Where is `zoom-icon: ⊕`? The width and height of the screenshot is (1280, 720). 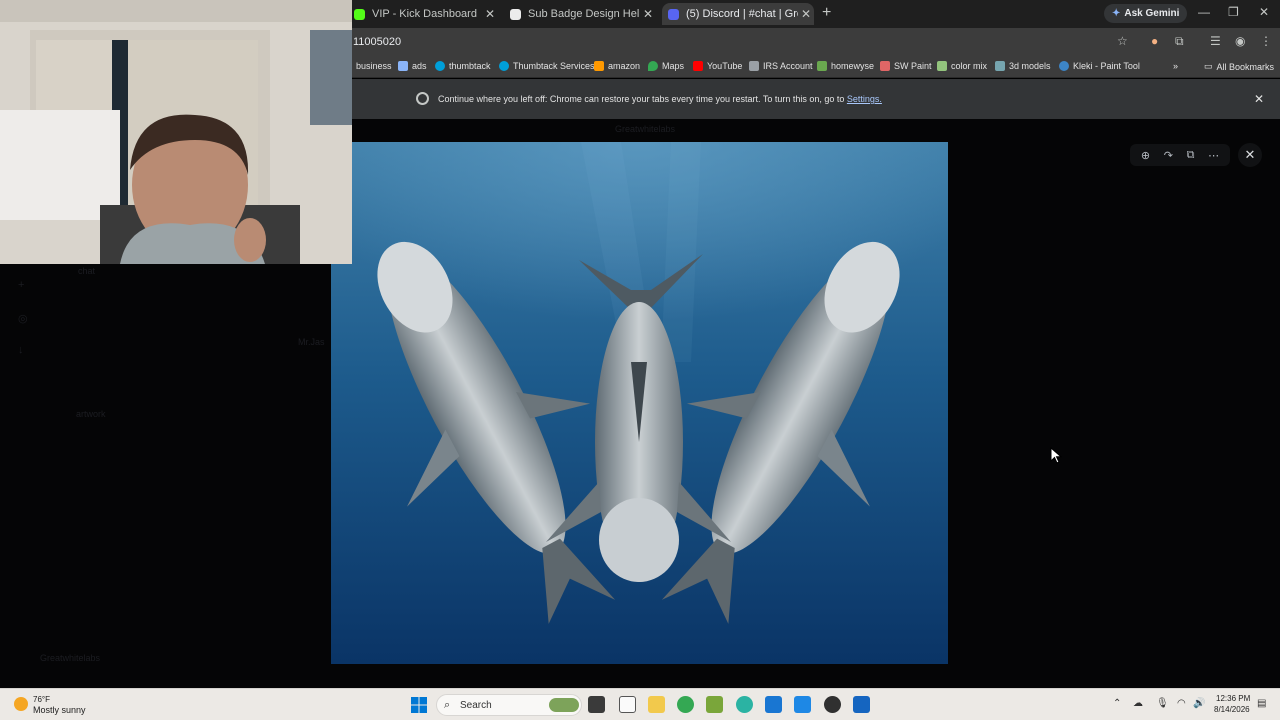
zoom-icon: ⊕ is located at coordinates (1145, 155).